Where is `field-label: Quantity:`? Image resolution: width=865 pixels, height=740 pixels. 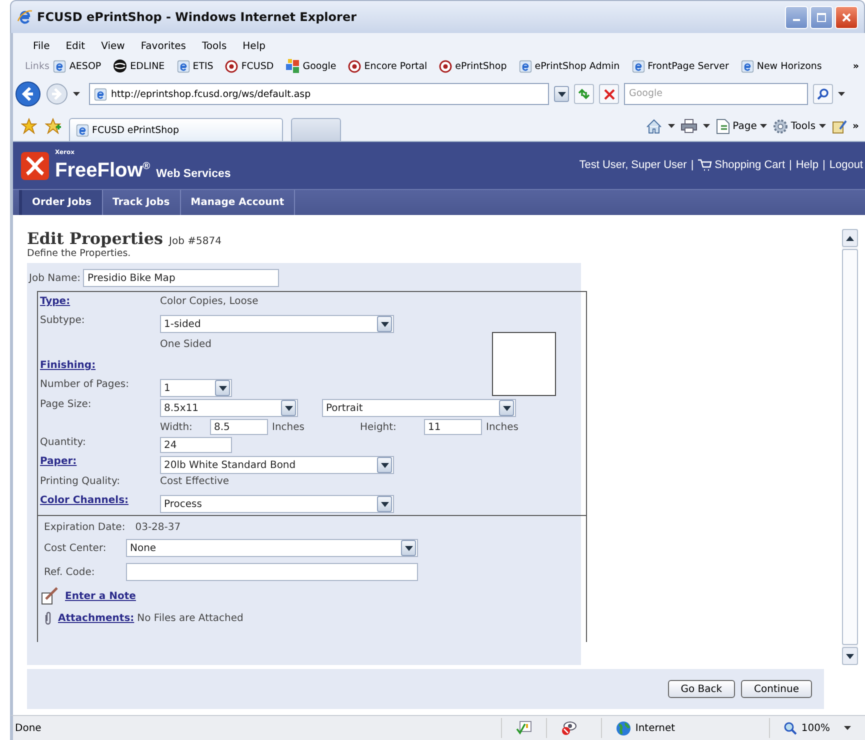
field-label: Quantity: is located at coordinates (63, 442).